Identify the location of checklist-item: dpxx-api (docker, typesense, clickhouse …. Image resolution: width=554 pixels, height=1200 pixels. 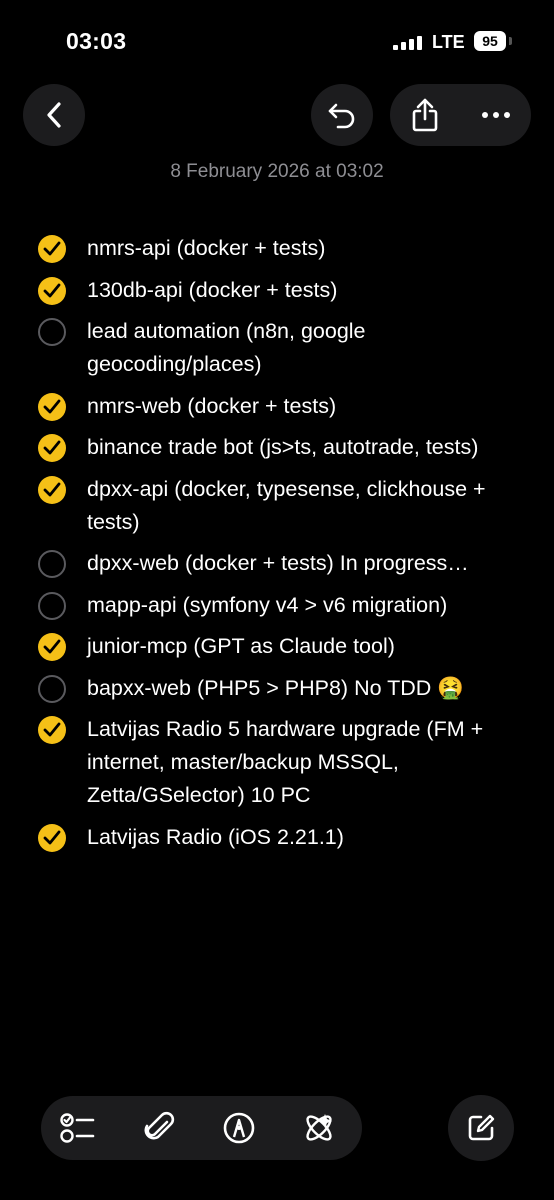
(277, 506).